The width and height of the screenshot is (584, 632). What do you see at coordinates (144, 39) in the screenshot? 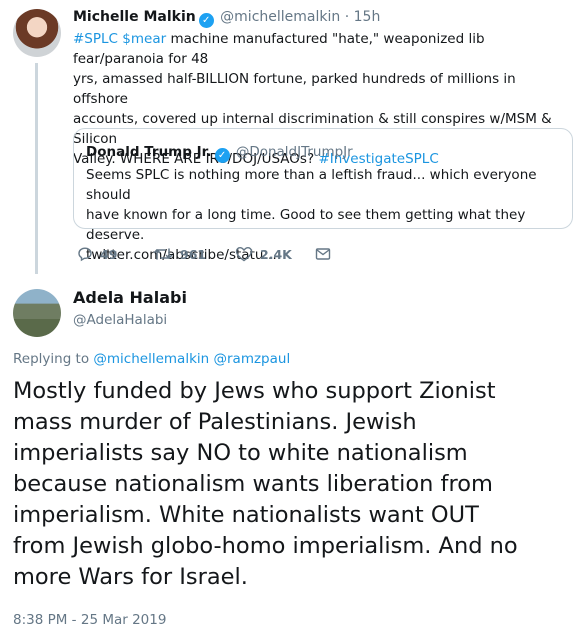
I see `cashtag-link: $mear` at bounding box center [144, 39].